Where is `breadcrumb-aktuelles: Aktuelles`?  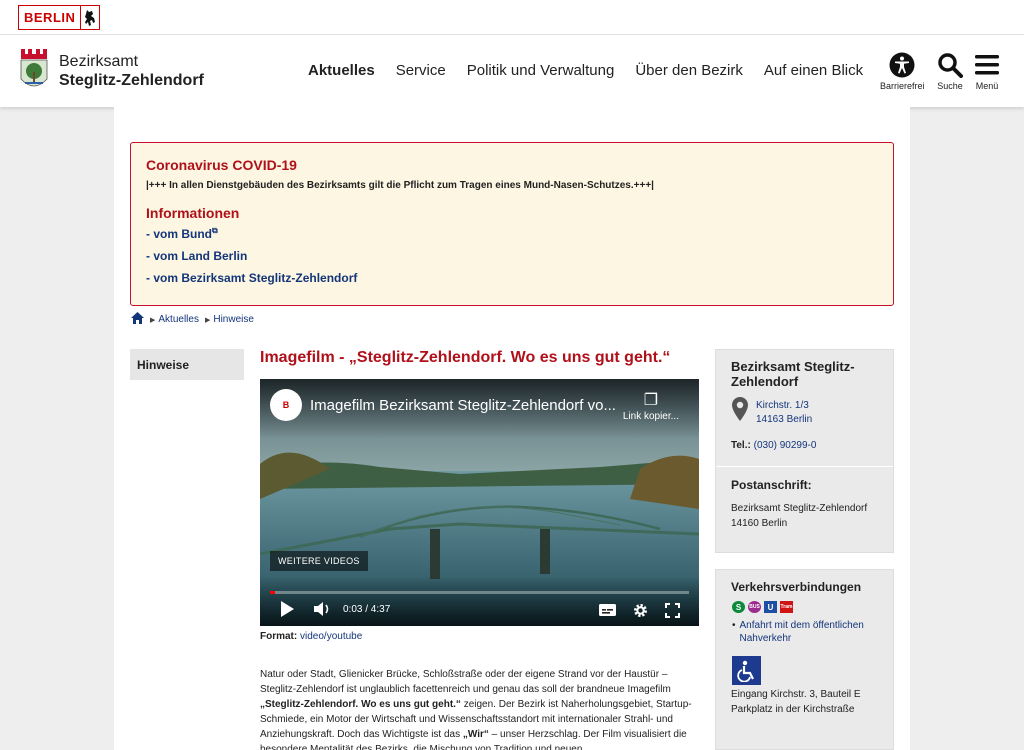 breadcrumb-aktuelles: Aktuelles is located at coordinates (178, 319).